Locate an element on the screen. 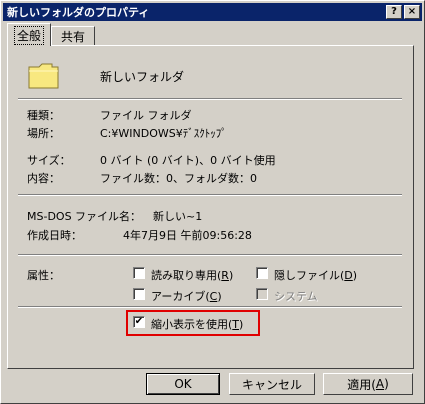 This screenshot has width=425, height=404. hidden-label: 隠しファイル(D) is located at coordinates (315, 275).